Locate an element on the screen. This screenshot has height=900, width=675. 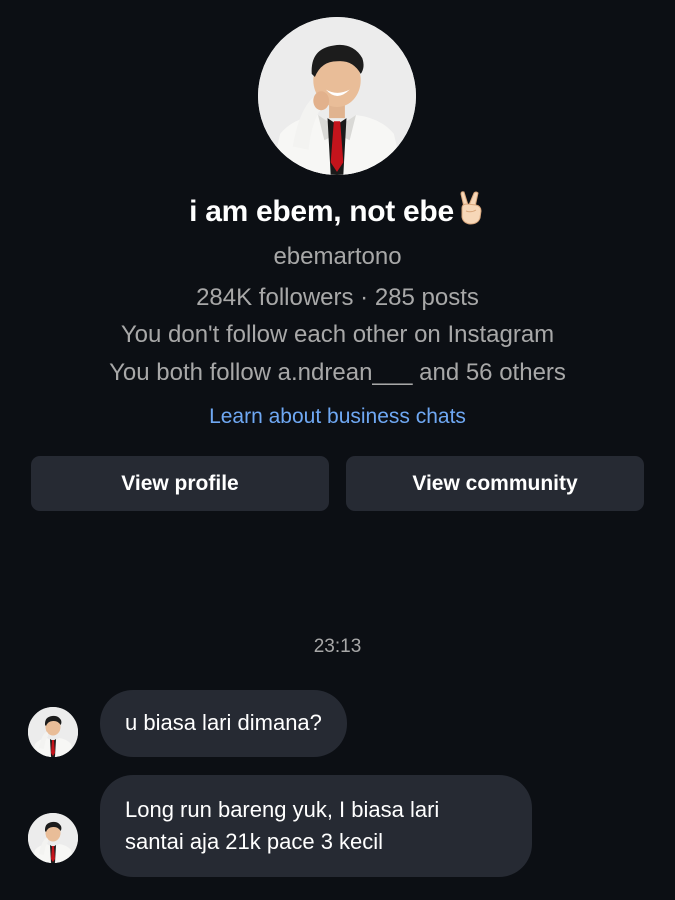
message-bubble: u biasa lari dimana? is located at coordinates (223, 723).